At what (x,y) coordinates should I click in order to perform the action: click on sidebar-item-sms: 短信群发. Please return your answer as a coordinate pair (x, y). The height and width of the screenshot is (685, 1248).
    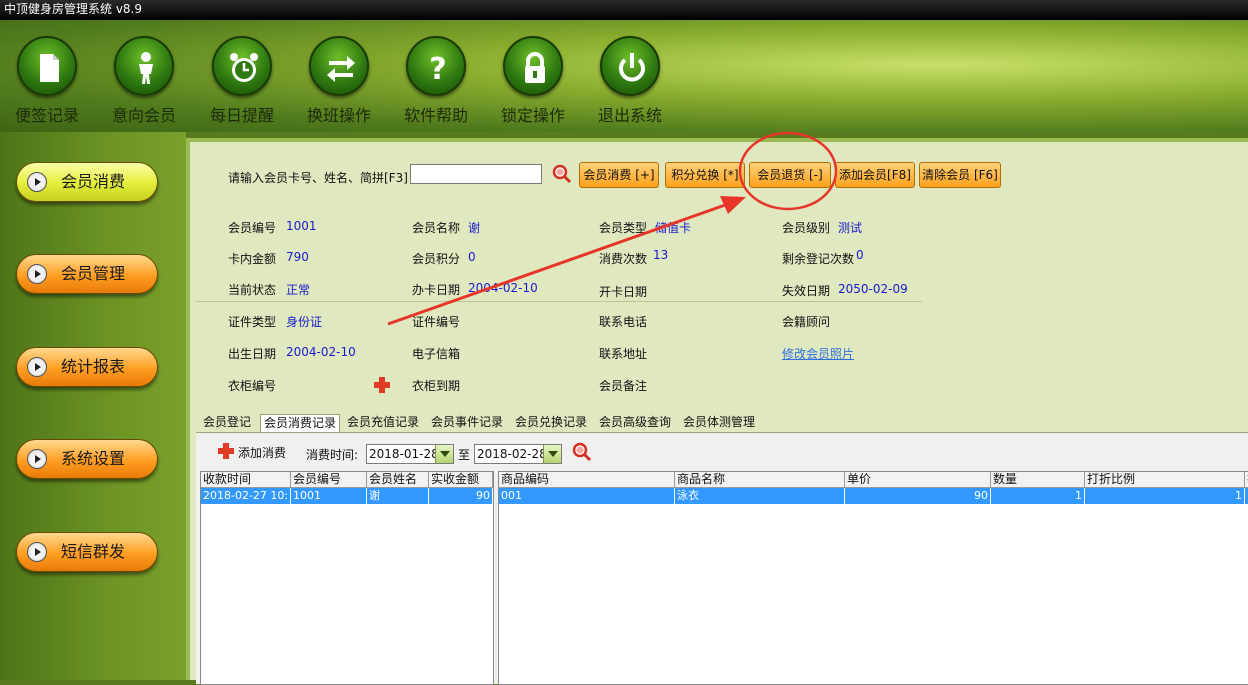
    Looking at the image, I should click on (87, 552).